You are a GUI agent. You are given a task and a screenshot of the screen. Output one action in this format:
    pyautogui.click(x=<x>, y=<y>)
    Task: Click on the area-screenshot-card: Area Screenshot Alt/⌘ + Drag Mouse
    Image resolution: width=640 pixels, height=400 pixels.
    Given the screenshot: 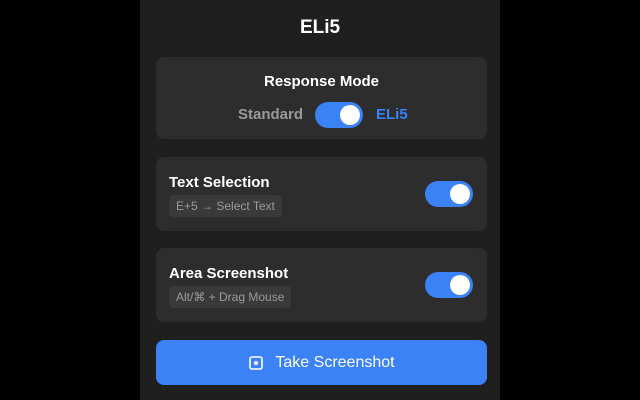 What is the action you would take?
    pyautogui.click(x=321, y=285)
    